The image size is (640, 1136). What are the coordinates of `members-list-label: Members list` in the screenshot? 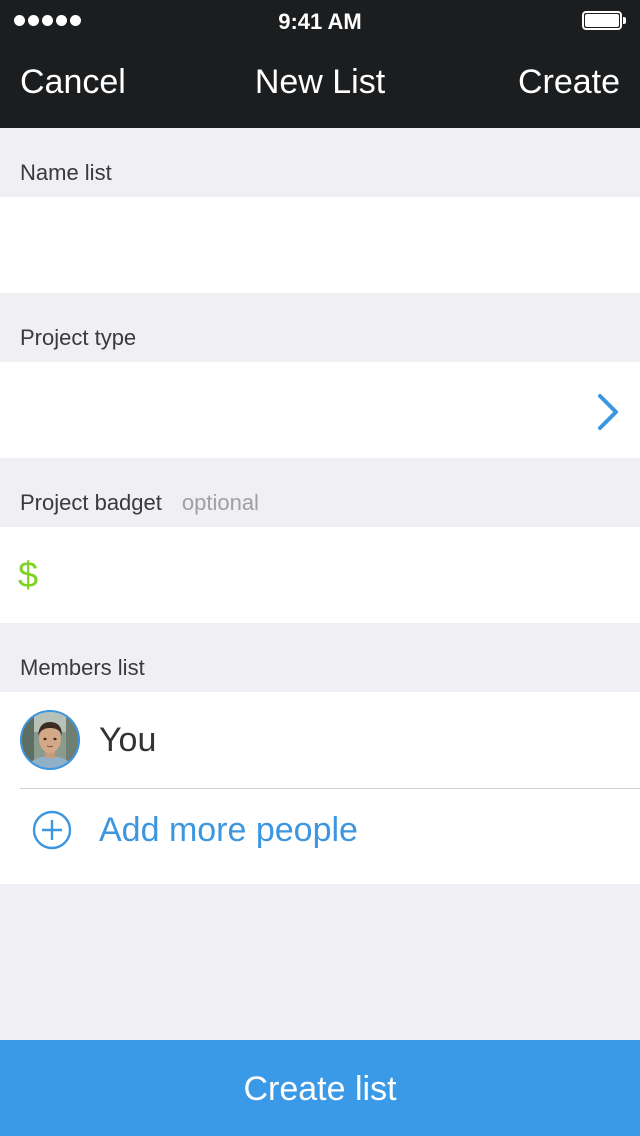 It's located at (82, 667).